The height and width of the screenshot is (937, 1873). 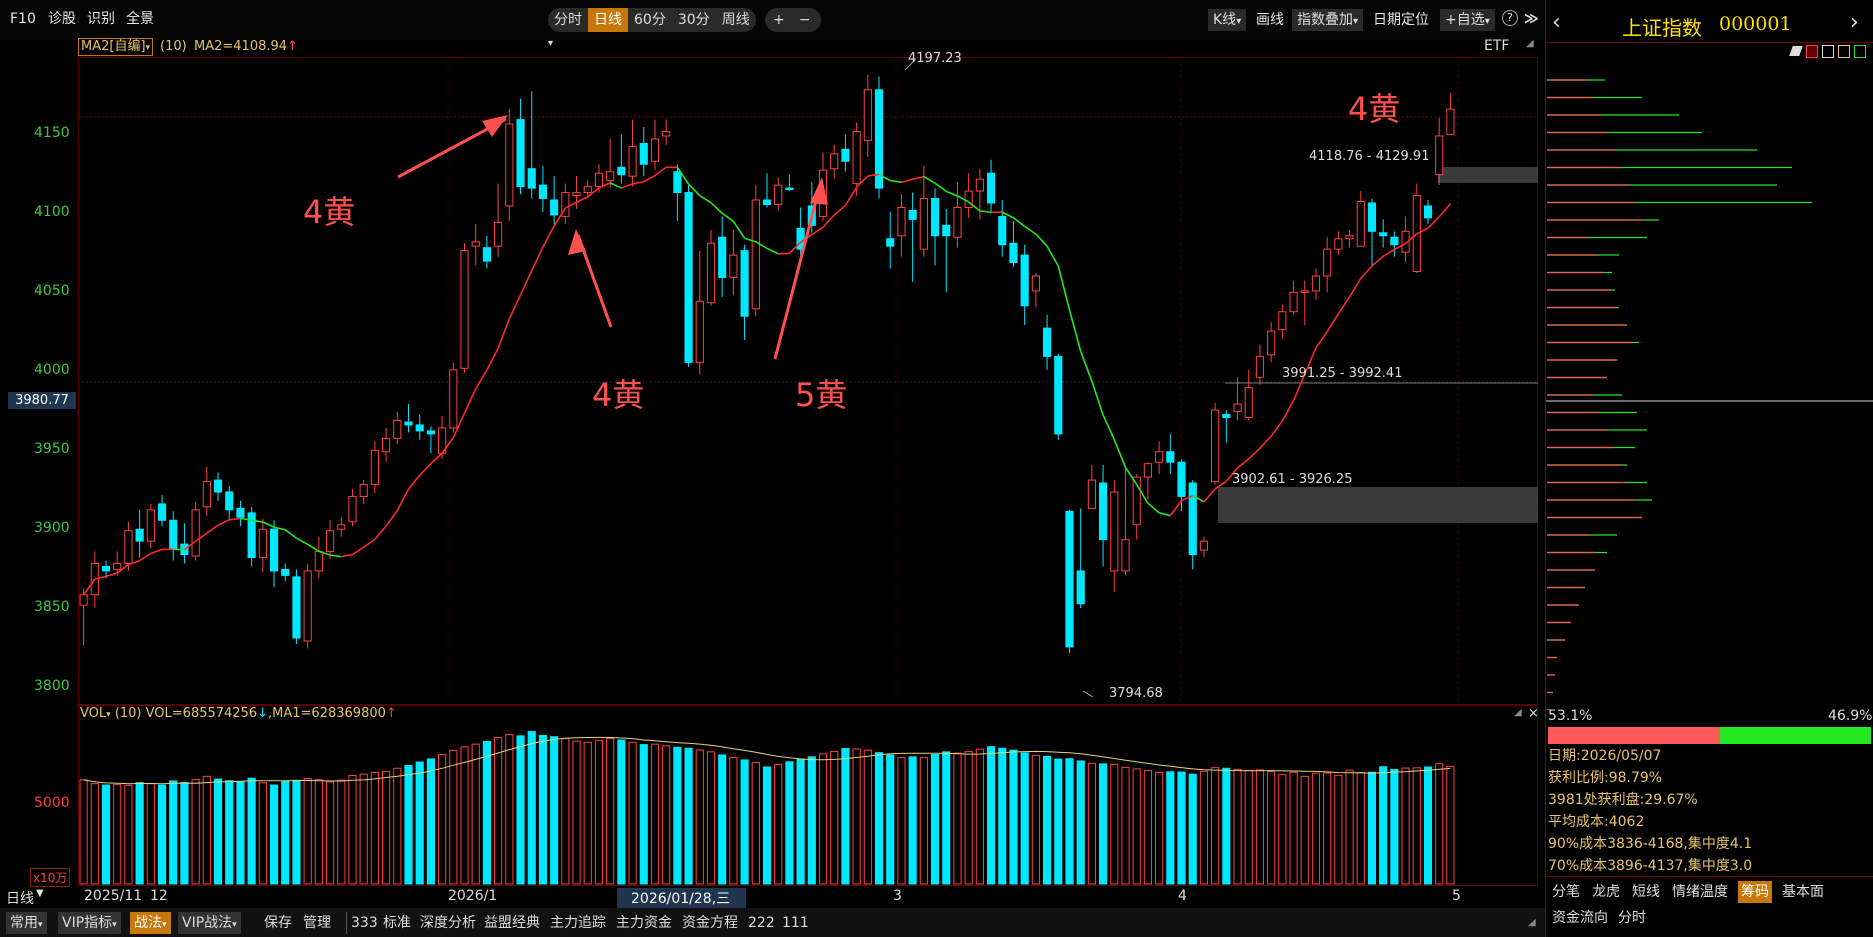 What do you see at coordinates (1496, 46) in the screenshot?
I see `etf-label: ETF` at bounding box center [1496, 46].